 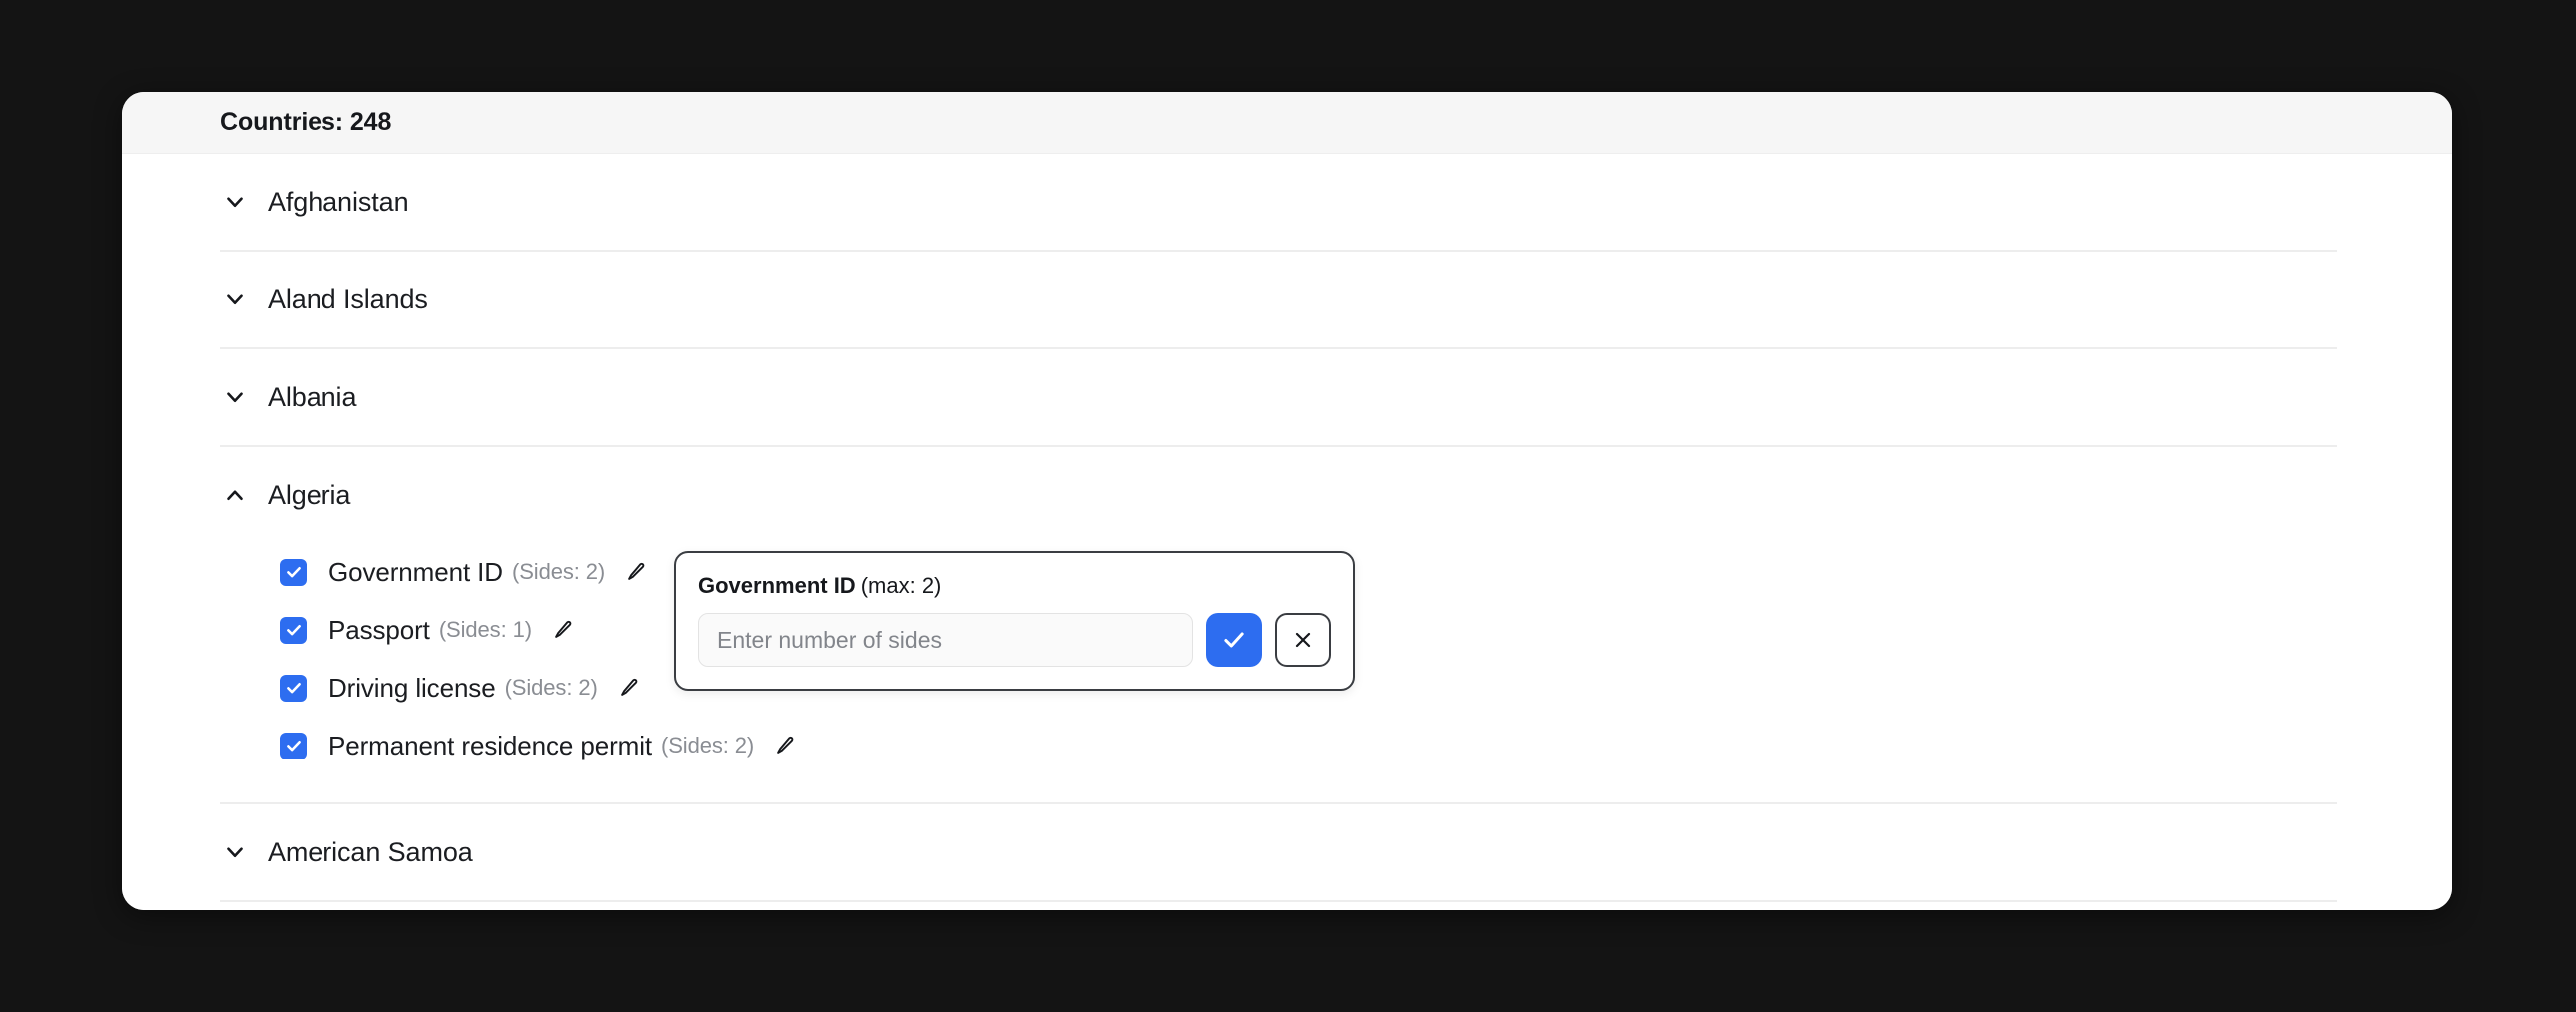 I want to click on country-row-algeria: Algeria, so click(x=1287, y=495).